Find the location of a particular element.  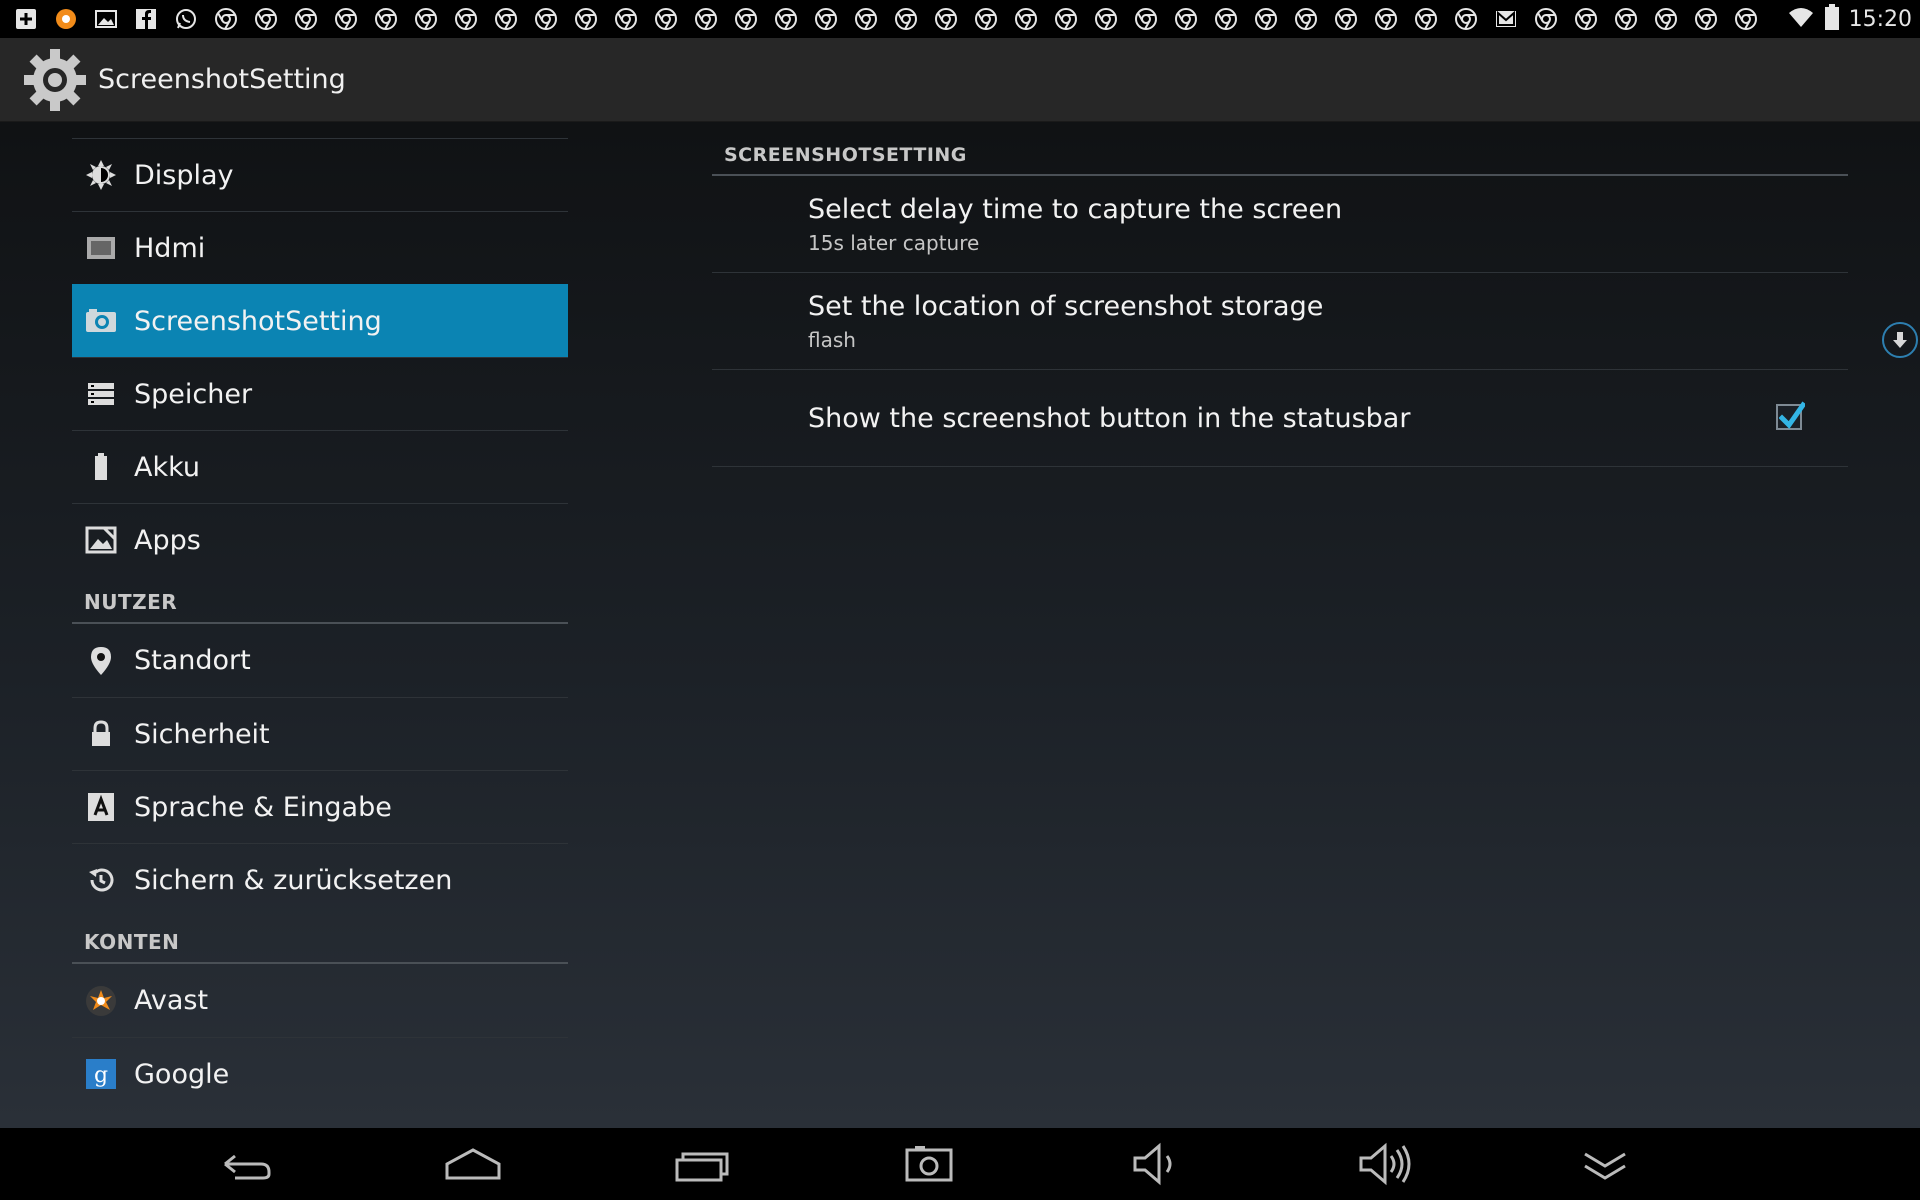

sidebar-item-label: Sichern & zurücksetzen is located at coordinates (293, 880).